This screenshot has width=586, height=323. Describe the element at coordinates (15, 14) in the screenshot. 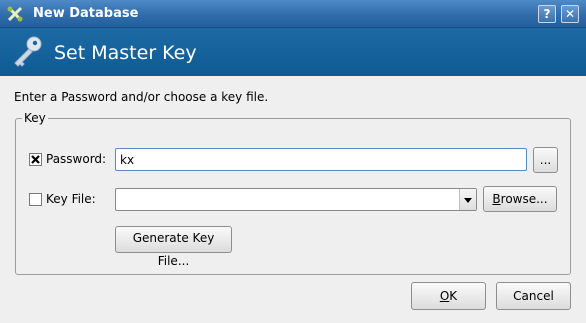

I see `app-icon` at that location.